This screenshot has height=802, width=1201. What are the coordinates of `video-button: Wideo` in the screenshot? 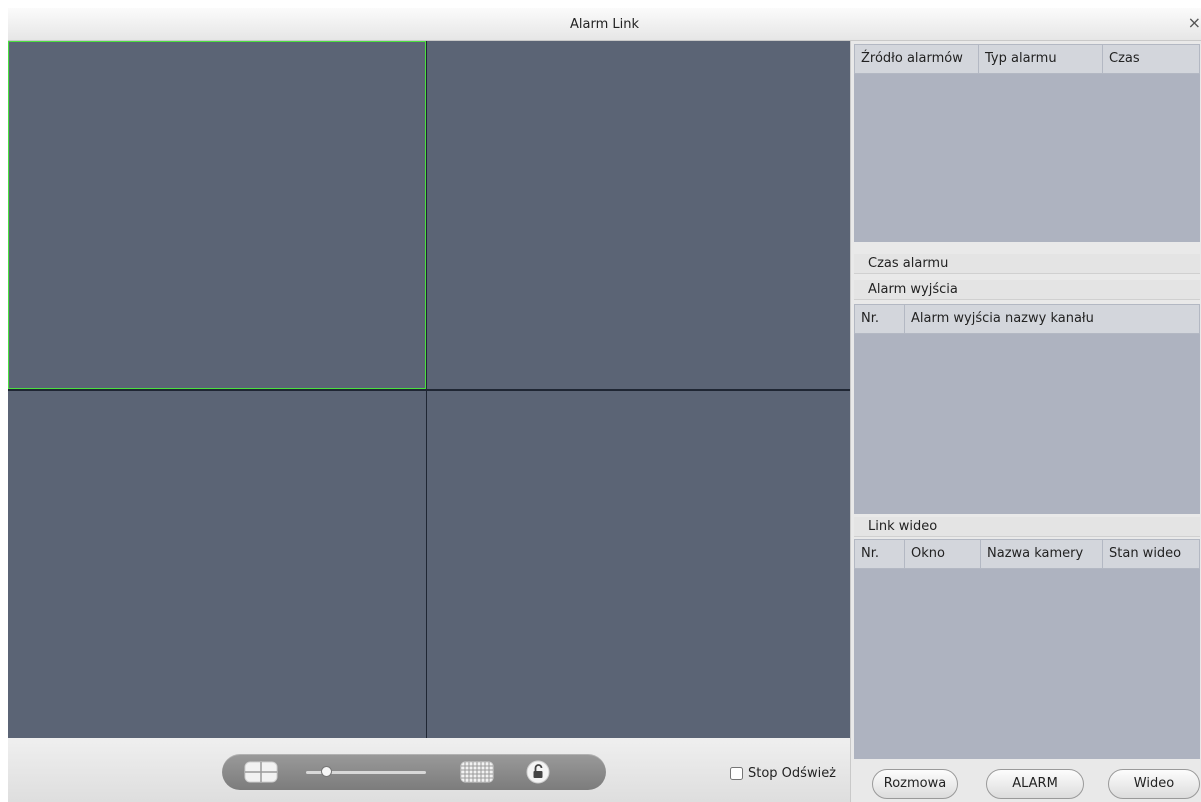 It's located at (1154, 784).